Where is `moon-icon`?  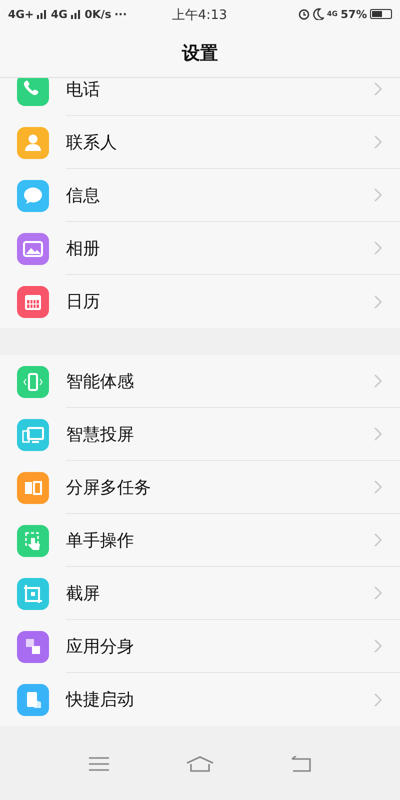
moon-icon is located at coordinates (318, 14).